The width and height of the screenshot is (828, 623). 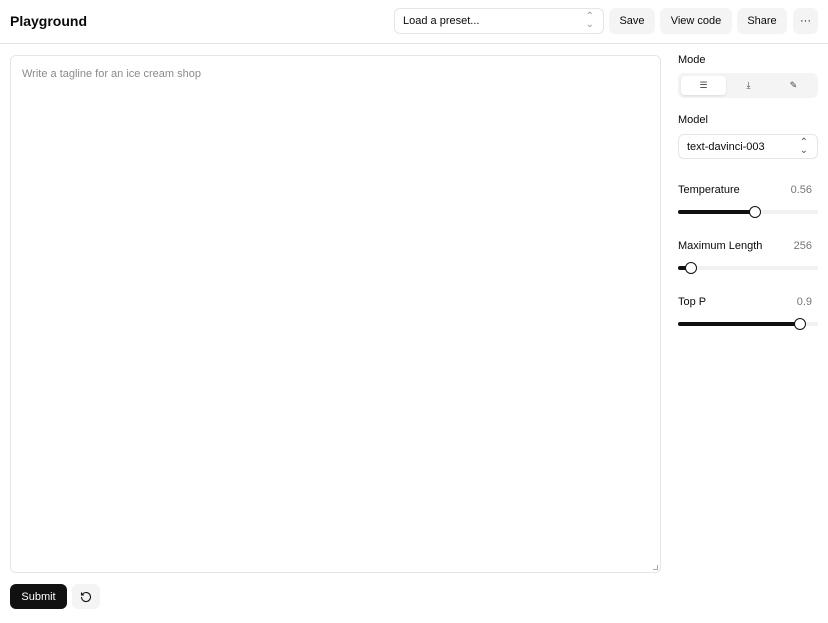 What do you see at coordinates (801, 190) in the screenshot?
I see `temperature-value: 0.56` at bounding box center [801, 190].